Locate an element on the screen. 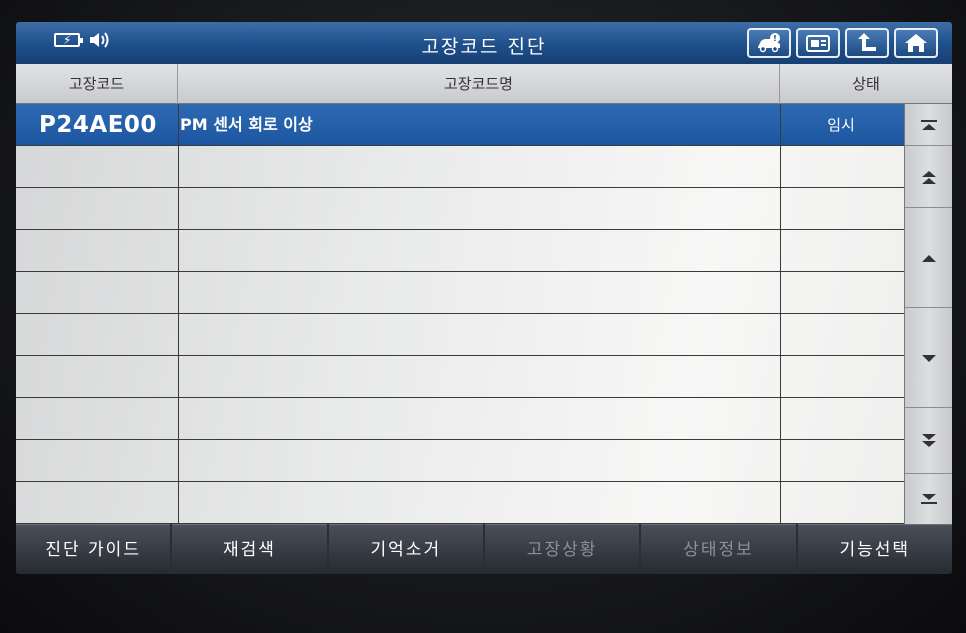 The width and height of the screenshot is (966, 633). freeze-frame-button: 고장상황 is located at coordinates (562, 549).